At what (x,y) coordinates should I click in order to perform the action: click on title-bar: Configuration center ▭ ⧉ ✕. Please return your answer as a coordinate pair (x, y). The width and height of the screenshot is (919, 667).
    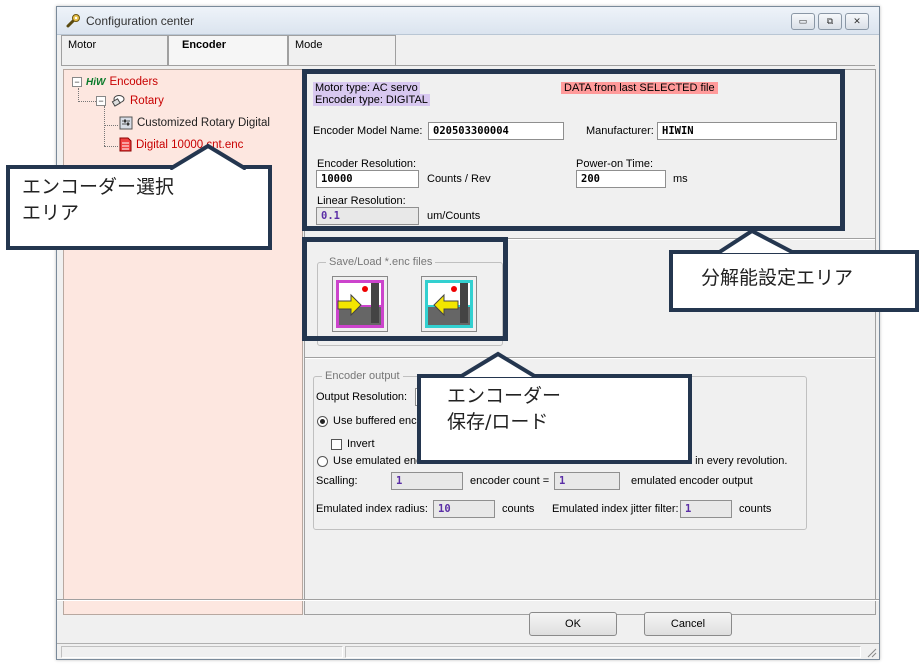
    Looking at the image, I should click on (468, 21).